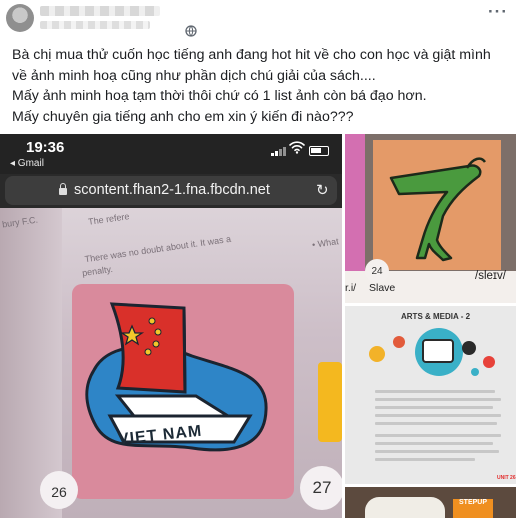  What do you see at coordinates (191, 32) in the screenshot?
I see `globe-icon` at bounding box center [191, 32].